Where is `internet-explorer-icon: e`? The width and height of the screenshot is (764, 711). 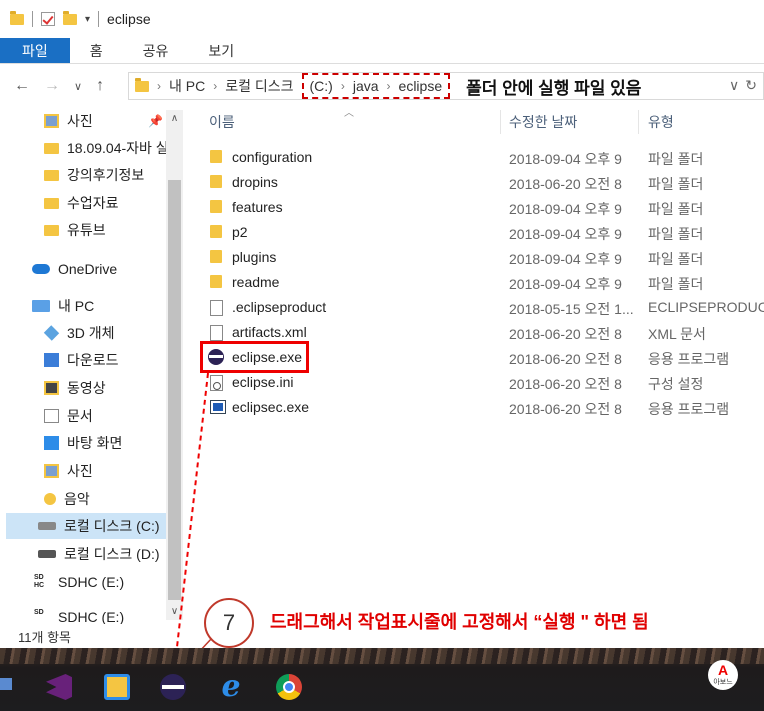 internet-explorer-icon: e is located at coordinates (231, 687).